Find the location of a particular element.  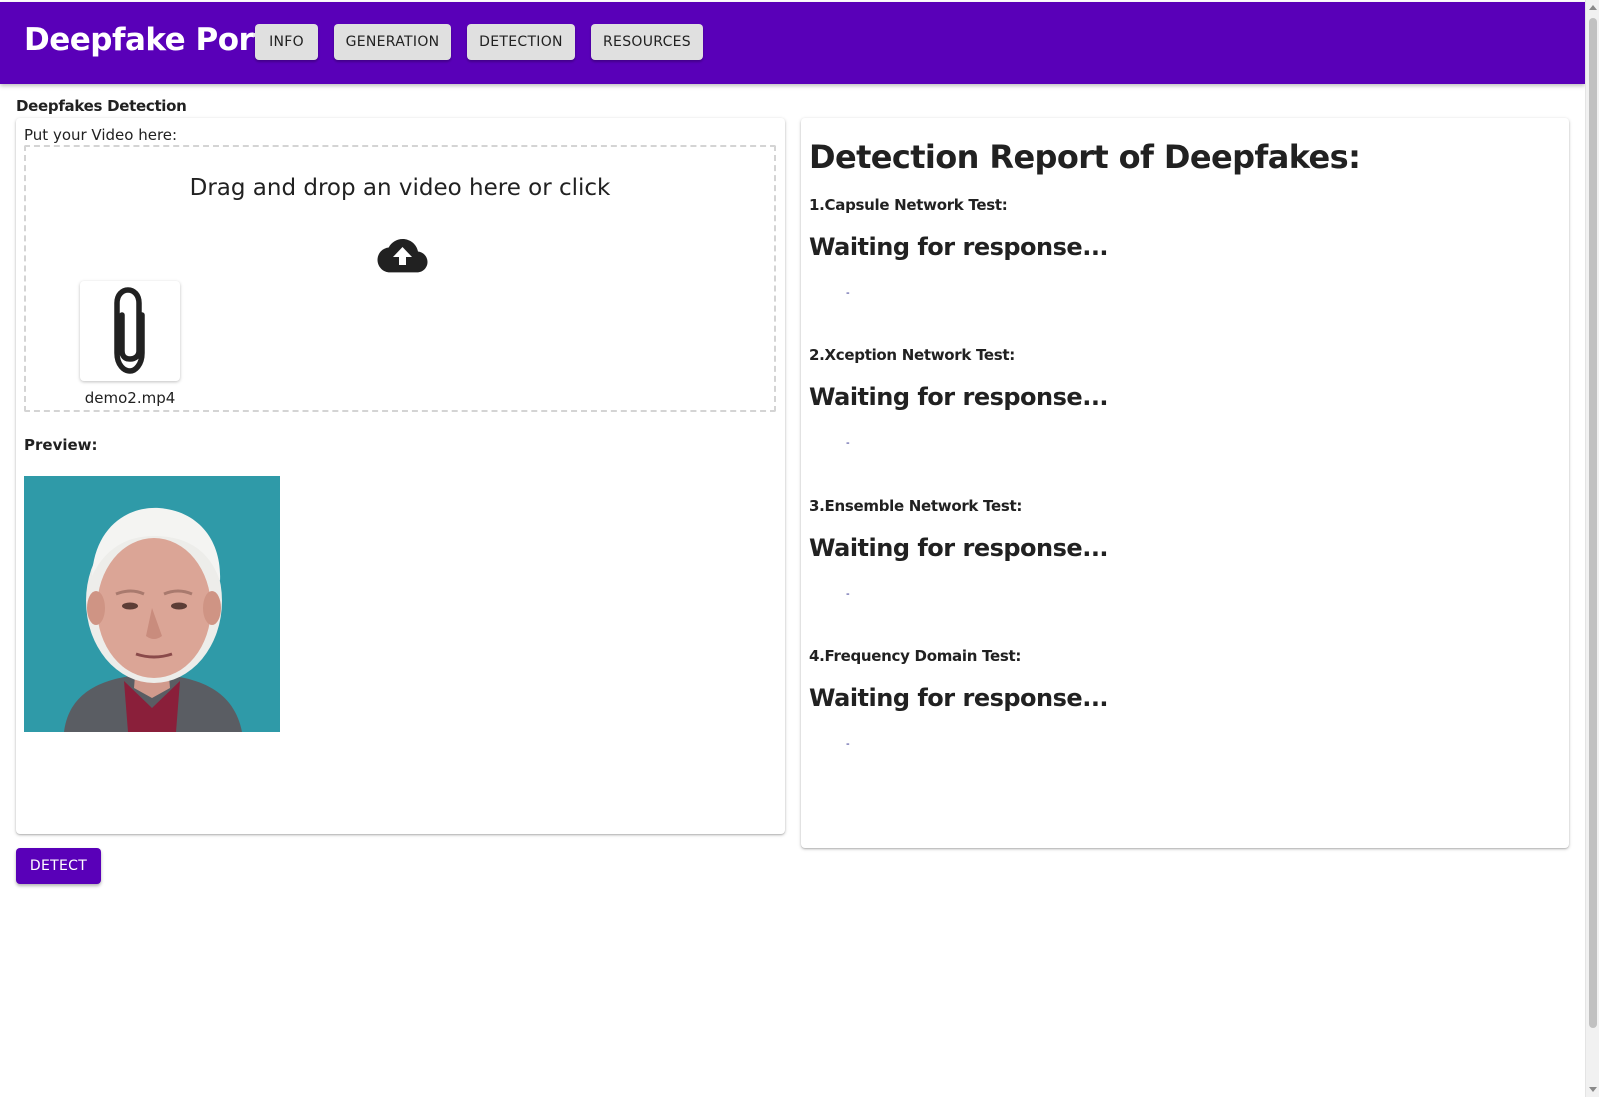

file-thumbnail is located at coordinates (130, 331).